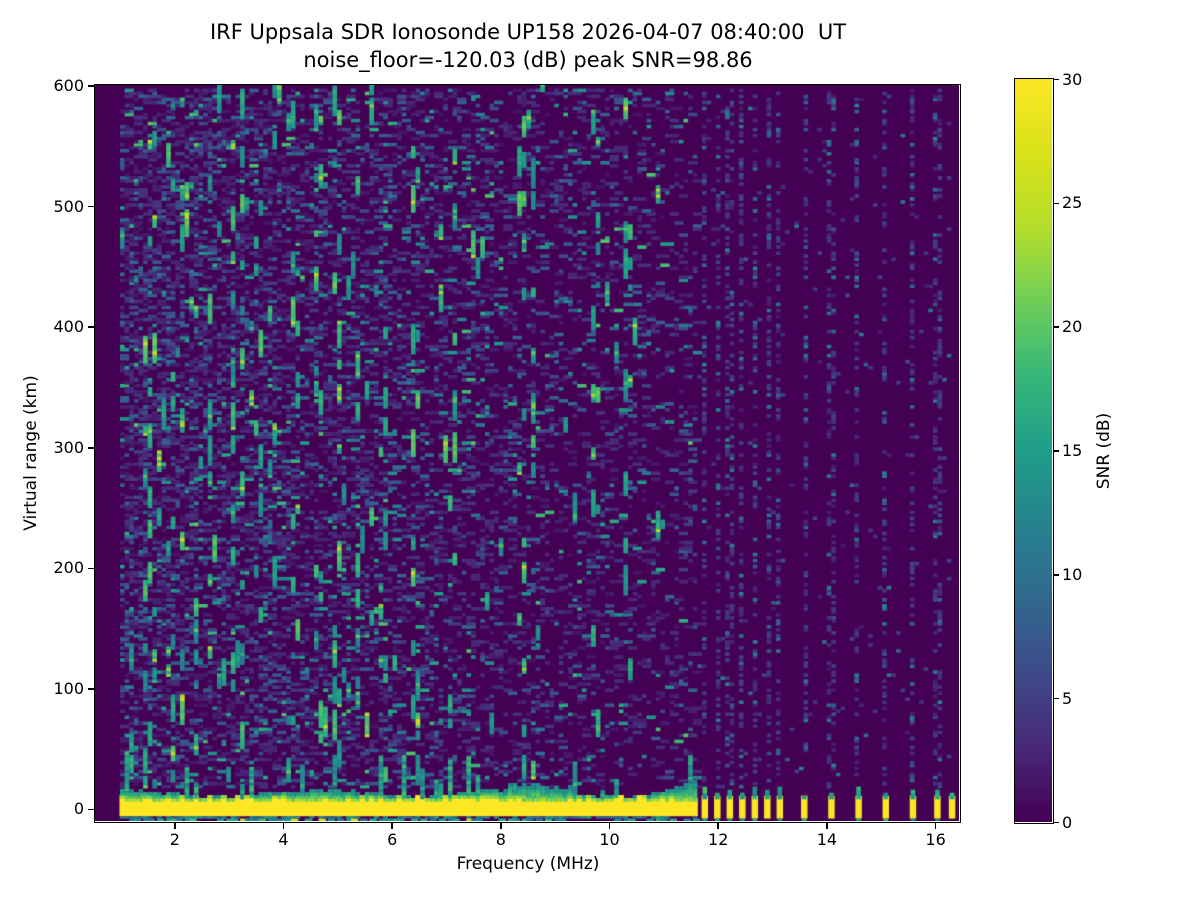  What do you see at coordinates (1072, 574) in the screenshot?
I see `colorbar-tick-label-10: 10` at bounding box center [1072, 574].